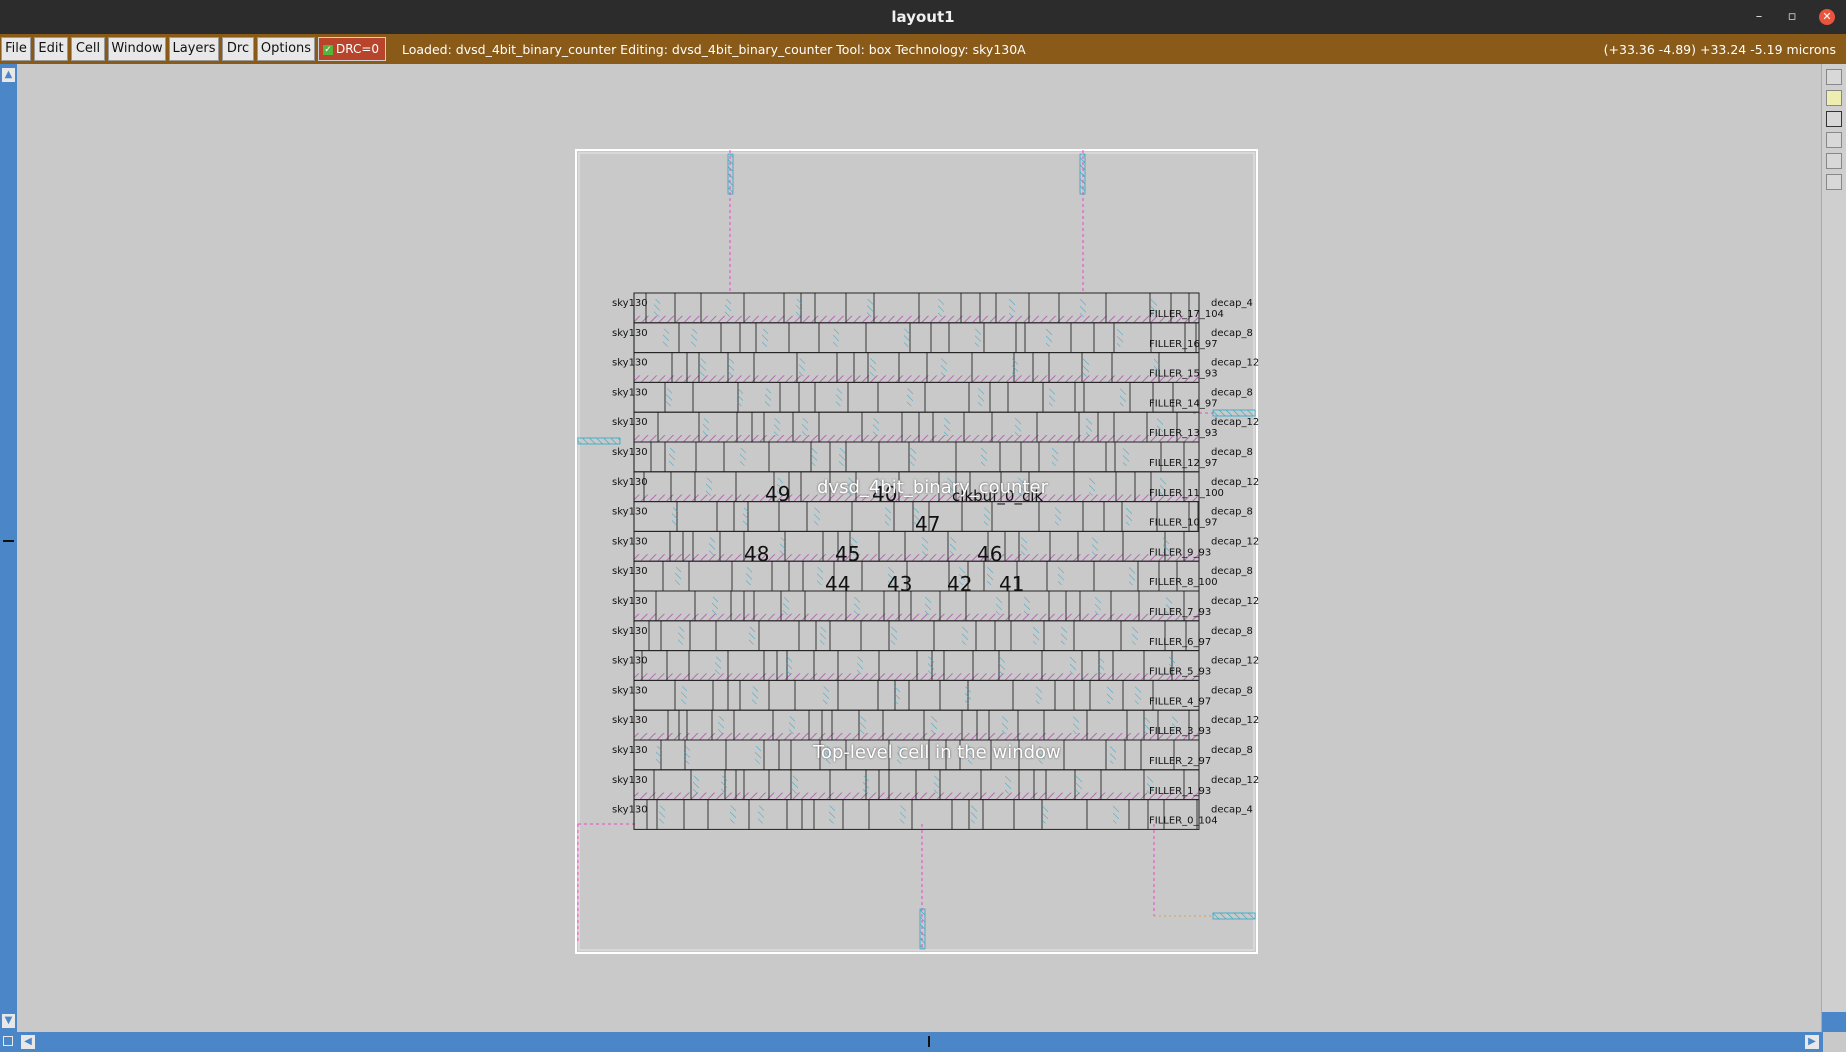  Describe the element at coordinates (899, 584) in the screenshot. I see `svg-text: 43` at that location.